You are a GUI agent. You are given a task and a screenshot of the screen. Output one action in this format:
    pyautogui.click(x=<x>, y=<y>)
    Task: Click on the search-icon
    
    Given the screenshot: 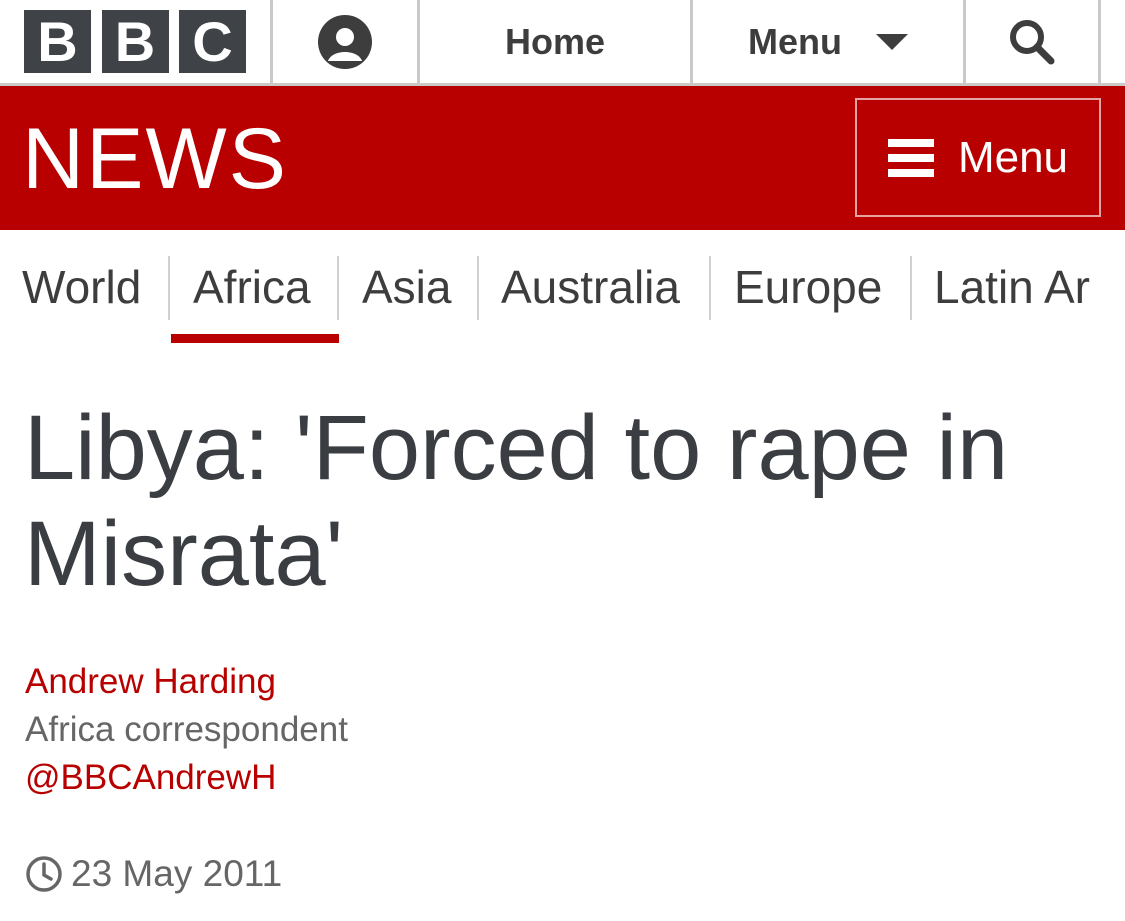 What is the action you would take?
    pyautogui.click(x=1032, y=41)
    